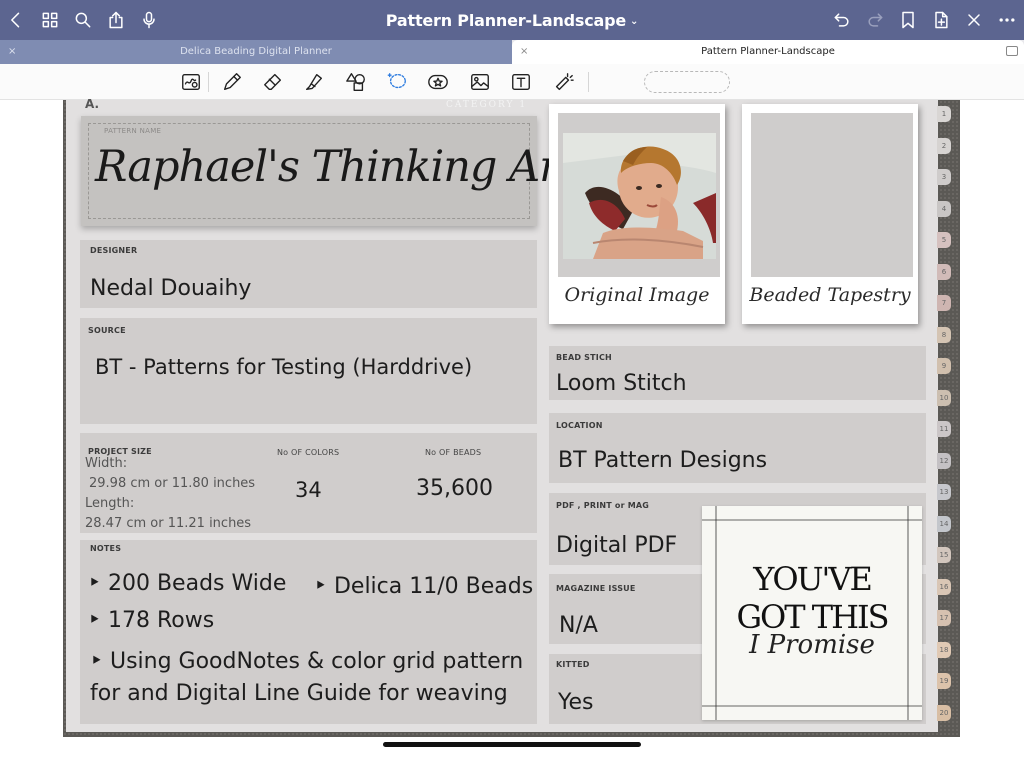 The image size is (1024, 768). Describe the element at coordinates (284, 367) in the screenshot. I see `source-value: BT - Patterns for Testing (Harddrive)` at that location.